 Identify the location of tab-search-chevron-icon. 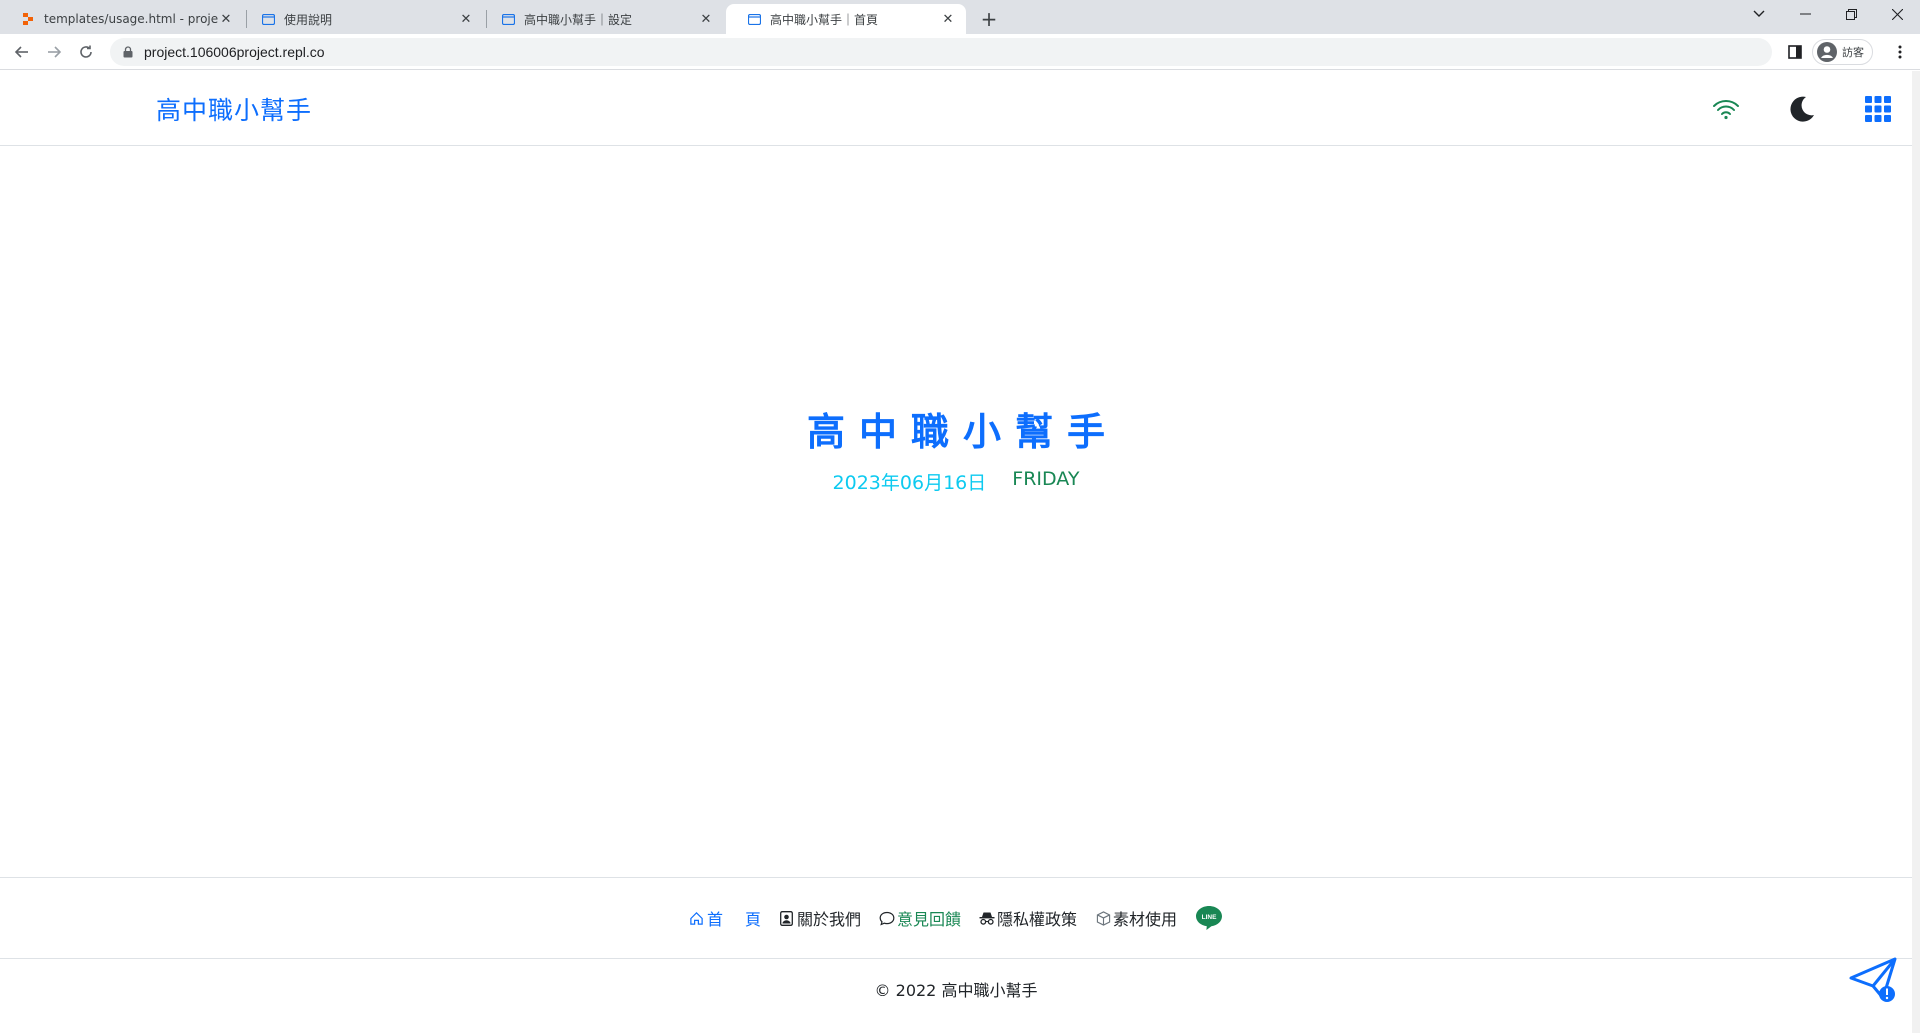
(1759, 14).